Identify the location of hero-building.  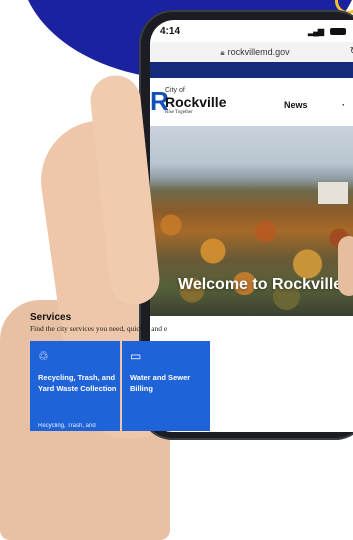
(333, 193).